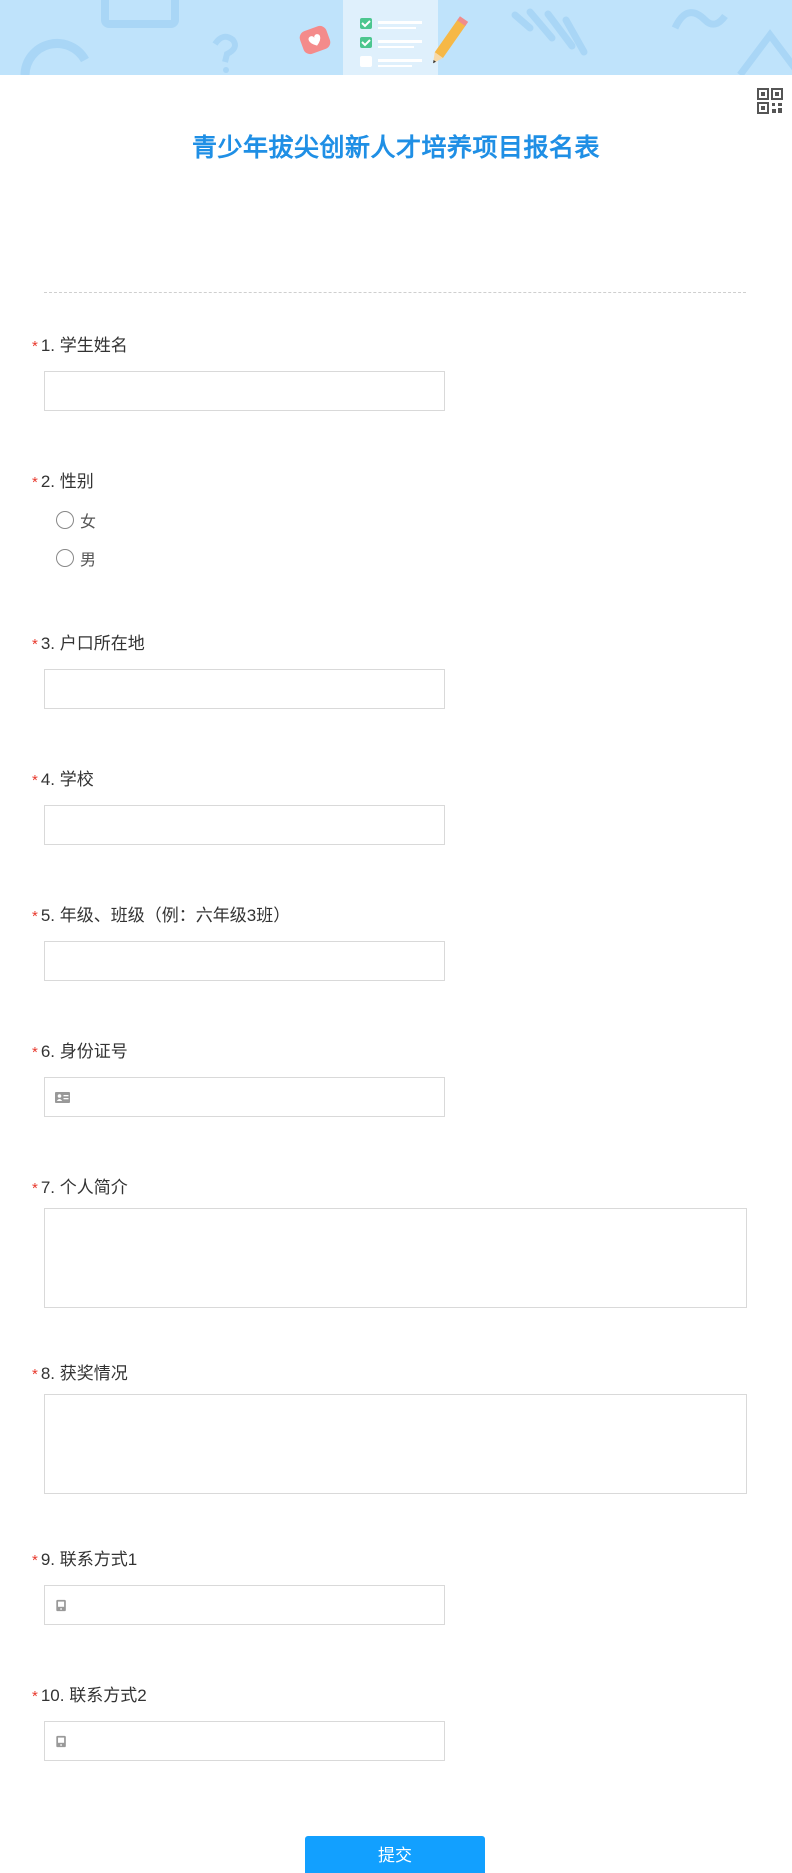  I want to click on school-input, so click(244, 825).